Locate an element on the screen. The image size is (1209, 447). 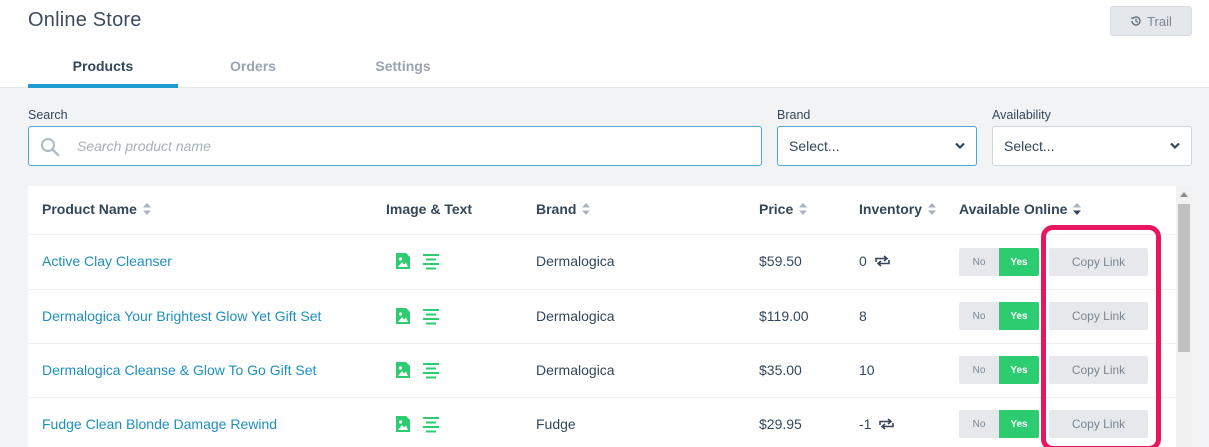
availability-label: Availability is located at coordinates (1021, 115).